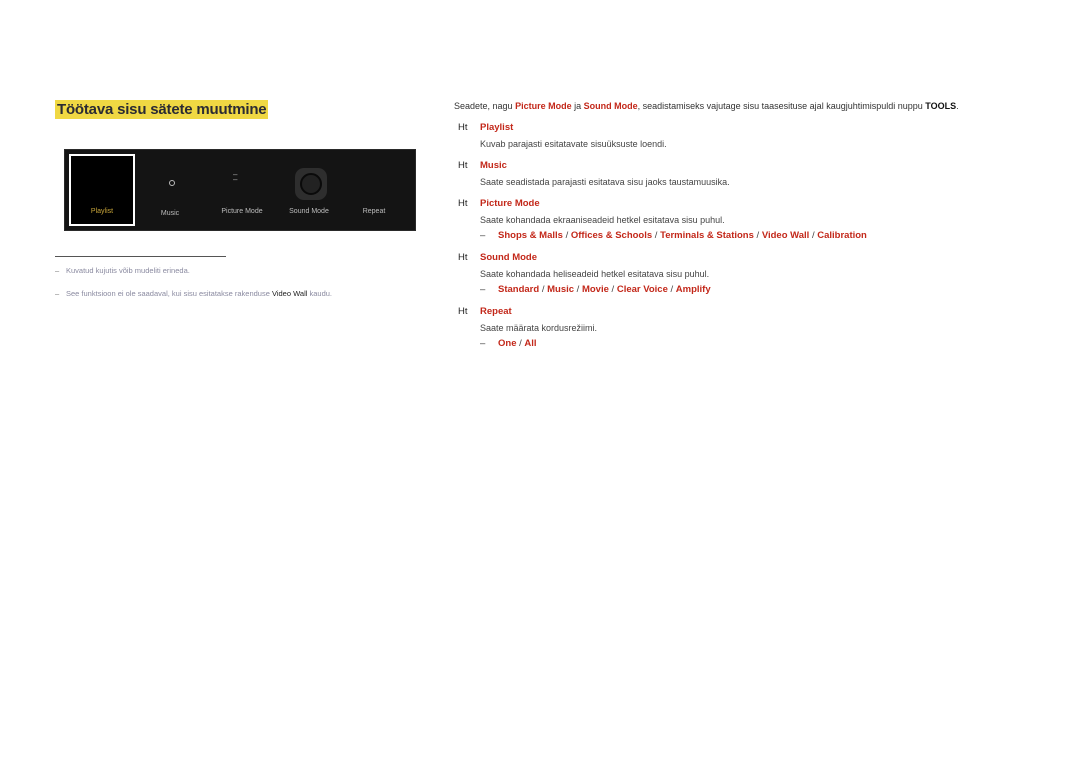 The image size is (1080, 763). Describe the element at coordinates (170, 213) in the screenshot. I see `menu-item-music: Music` at that location.